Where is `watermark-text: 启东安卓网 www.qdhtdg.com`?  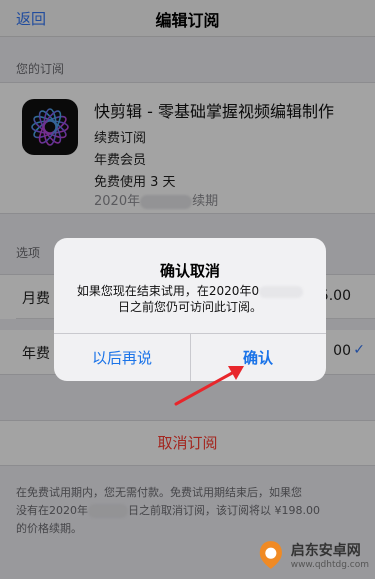 watermark-text: 启东安卓网 www.qdhtdg.com is located at coordinates (330, 555).